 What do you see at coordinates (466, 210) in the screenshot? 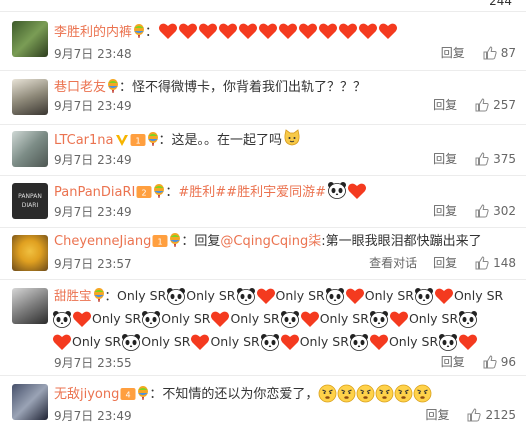
I see `comment-actions: 回复 302` at bounding box center [466, 210].